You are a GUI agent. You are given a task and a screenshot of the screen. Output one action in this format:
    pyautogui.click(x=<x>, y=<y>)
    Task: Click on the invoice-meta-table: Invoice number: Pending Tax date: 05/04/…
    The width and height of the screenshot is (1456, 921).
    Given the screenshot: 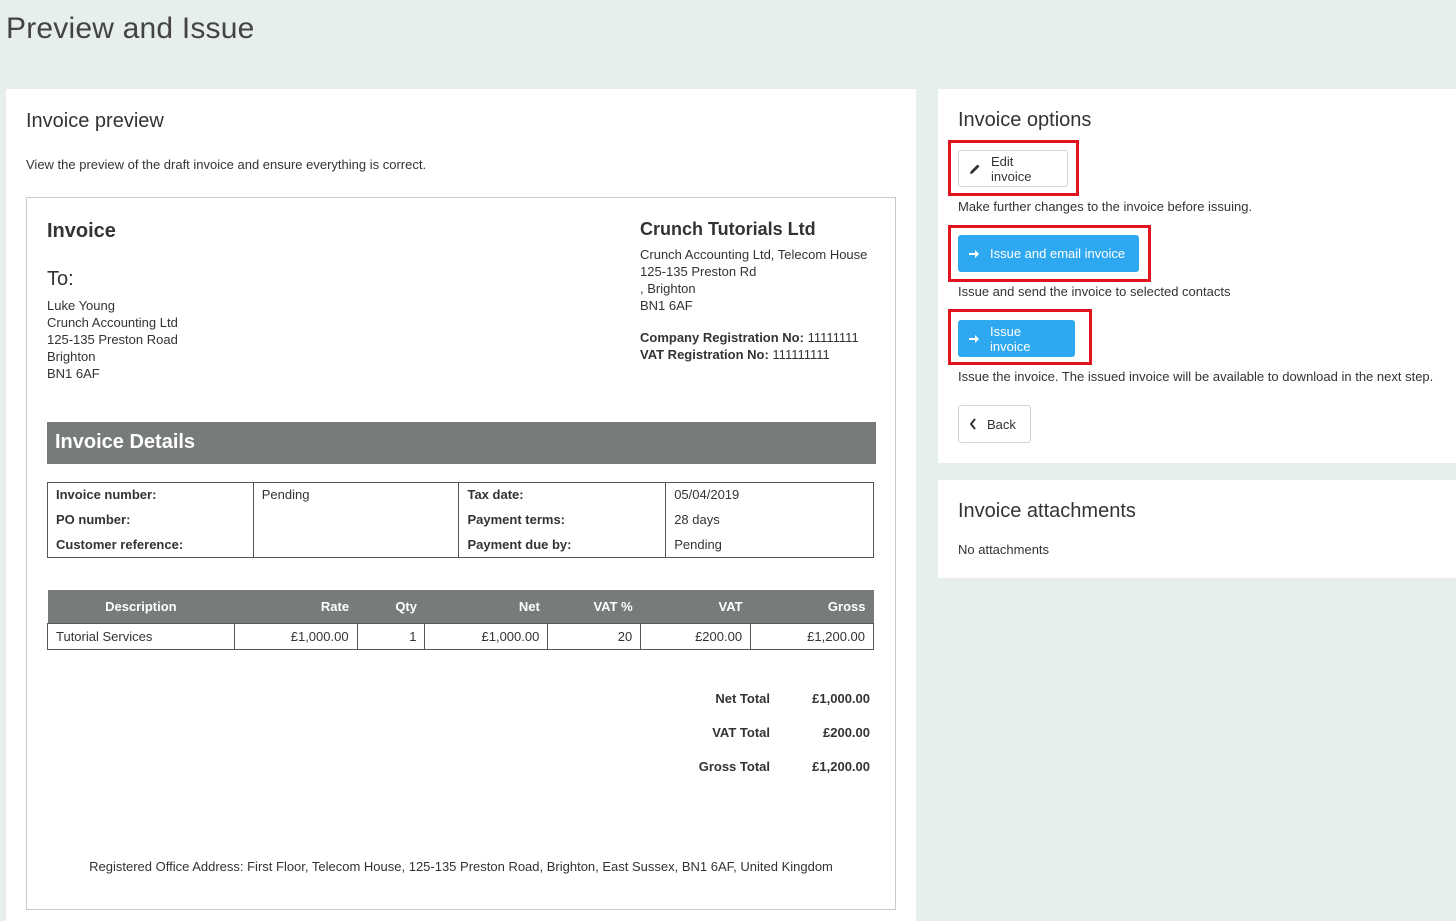 What is the action you would take?
    pyautogui.click(x=460, y=520)
    